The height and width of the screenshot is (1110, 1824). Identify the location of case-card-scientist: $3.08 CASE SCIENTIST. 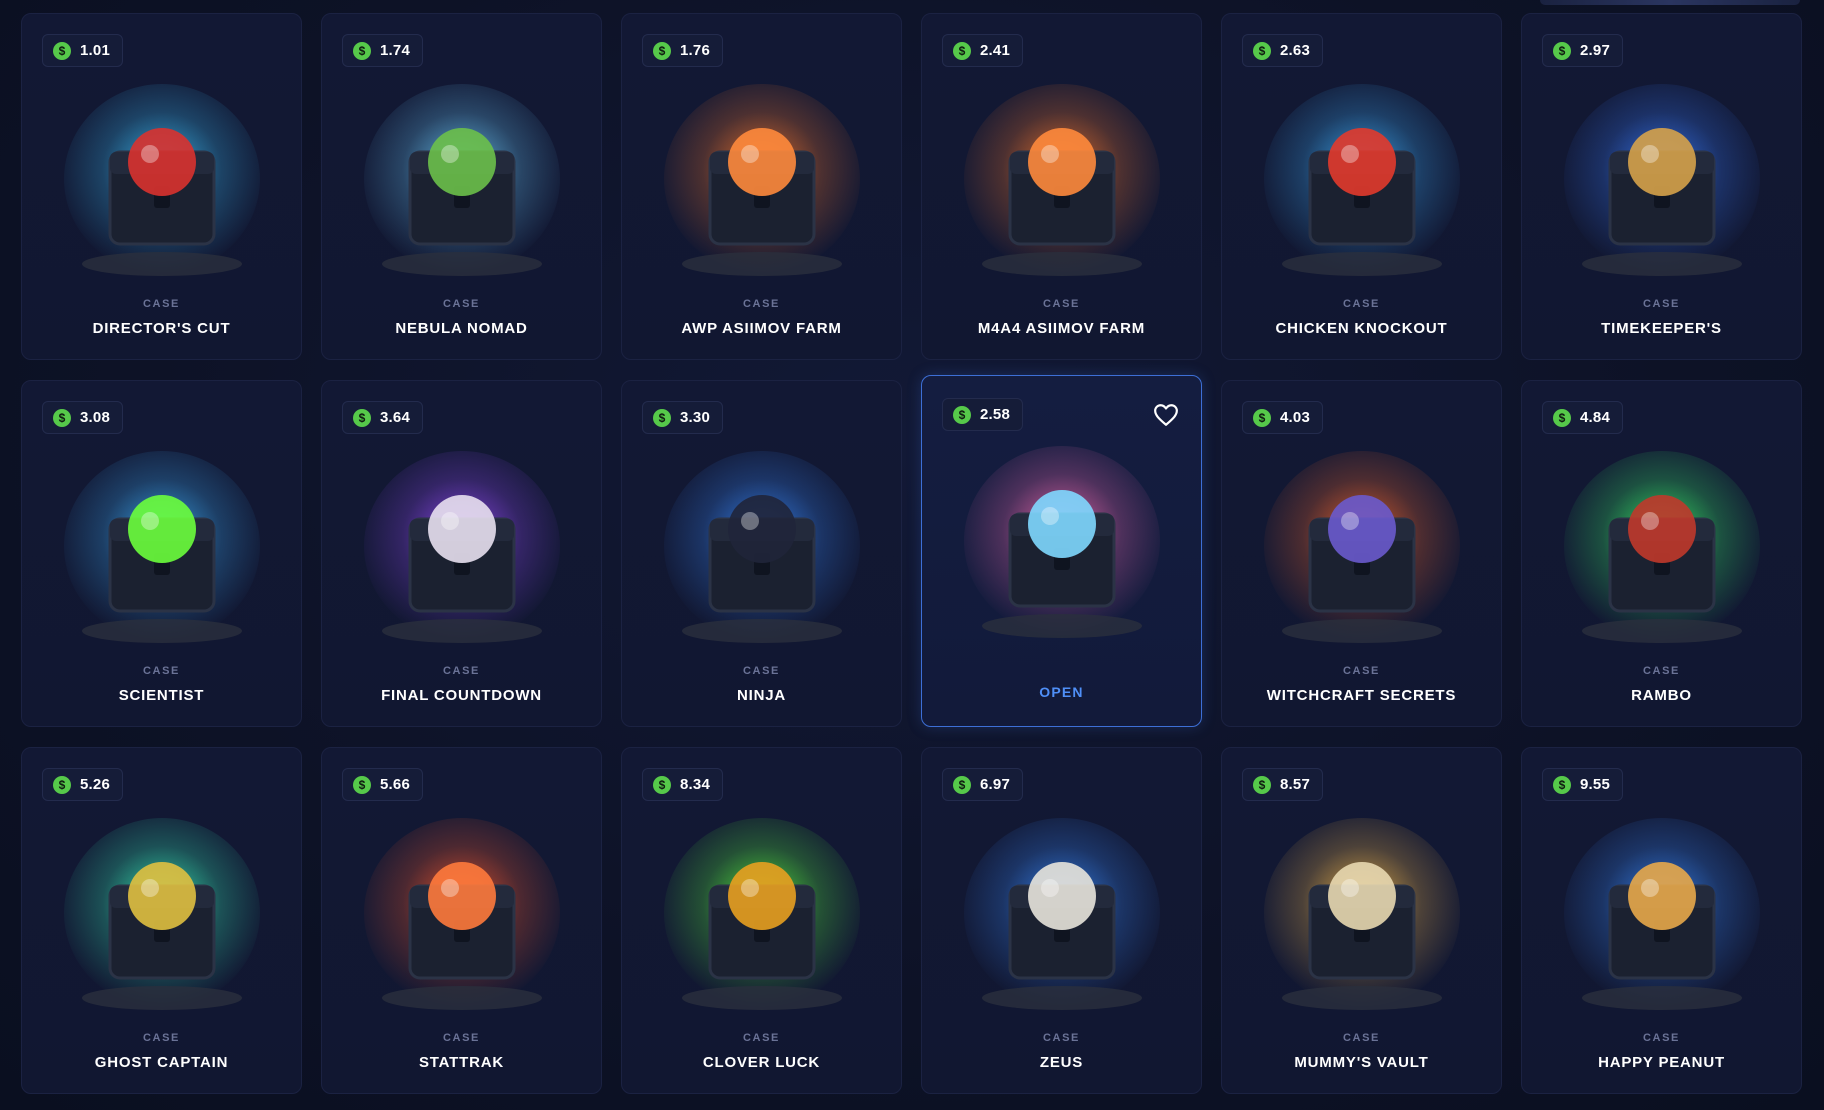
(161, 553).